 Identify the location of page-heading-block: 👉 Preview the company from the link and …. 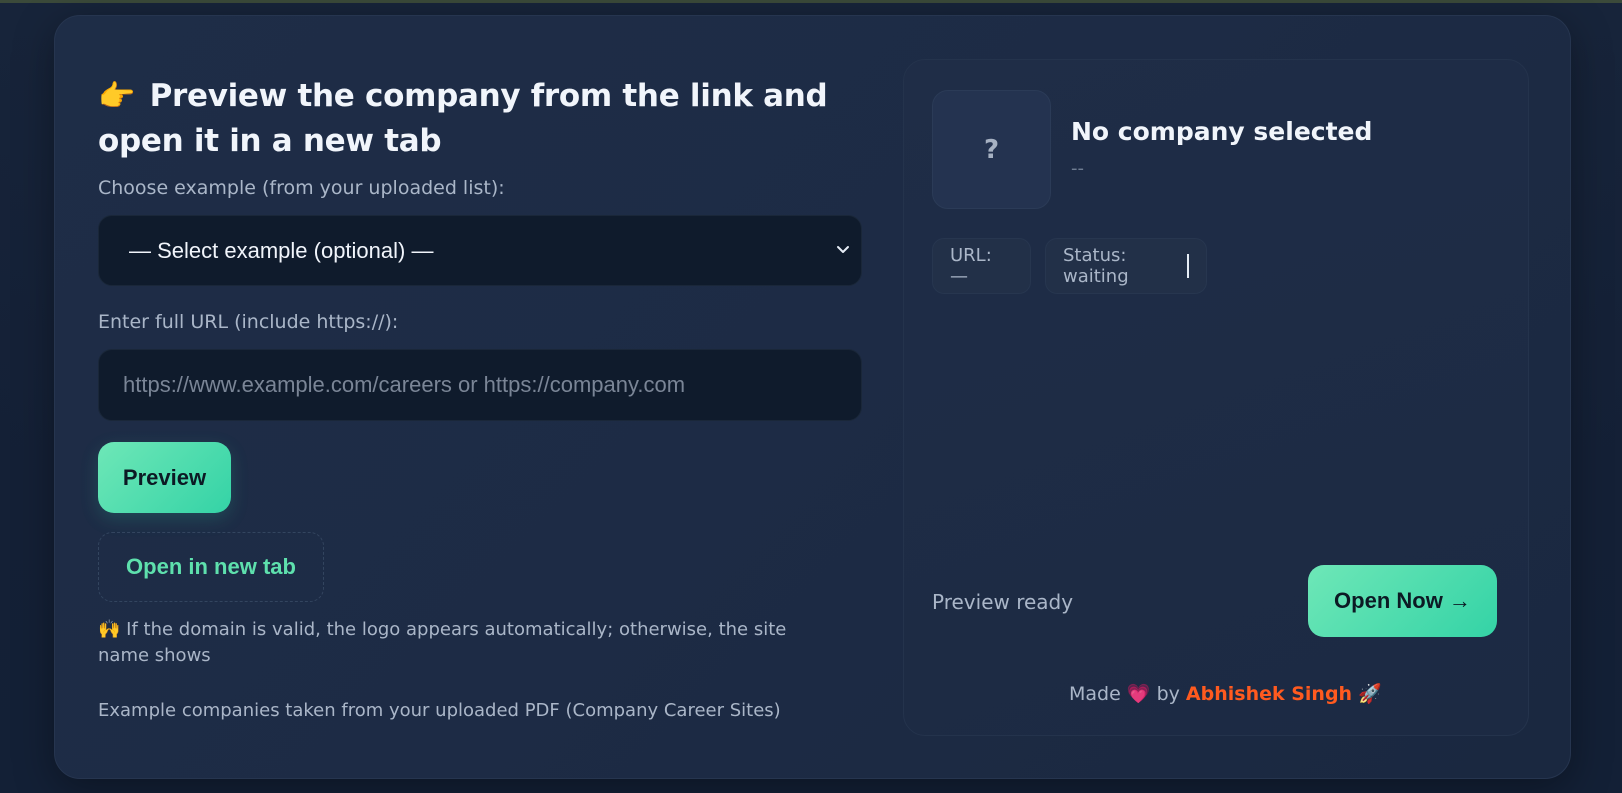
(480, 119).